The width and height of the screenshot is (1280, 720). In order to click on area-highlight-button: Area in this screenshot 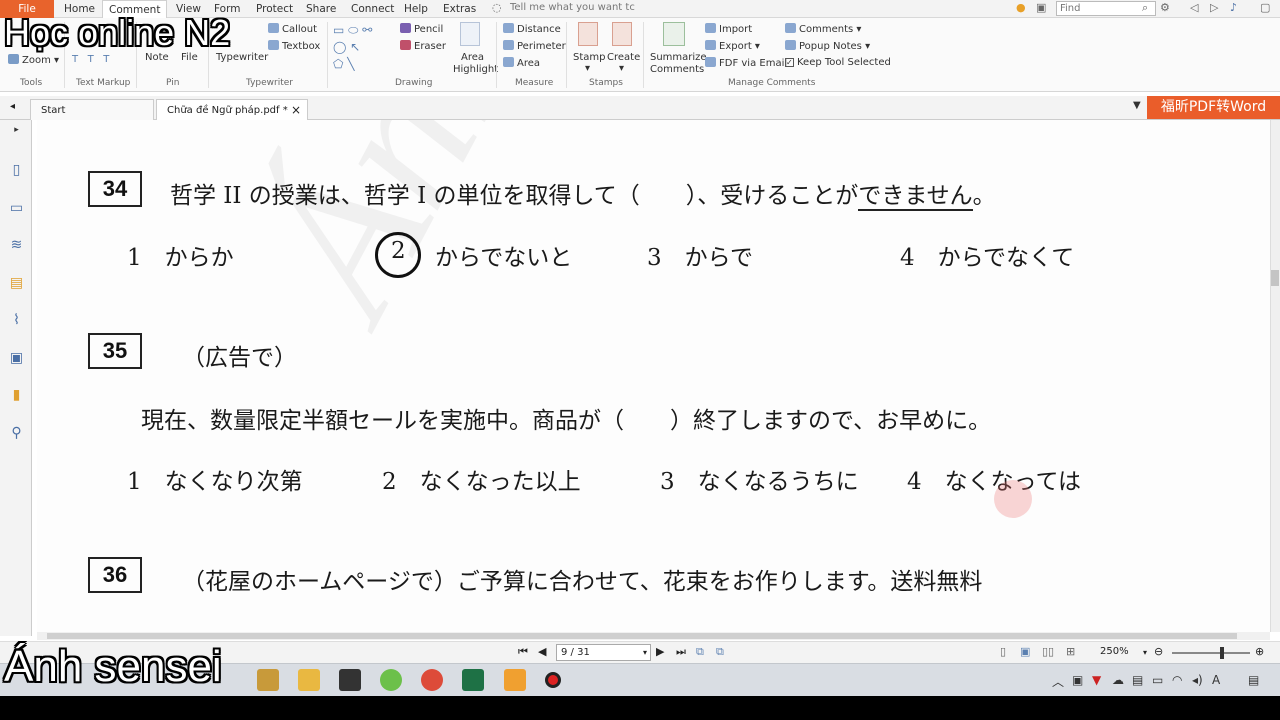, I will do `click(472, 57)`.